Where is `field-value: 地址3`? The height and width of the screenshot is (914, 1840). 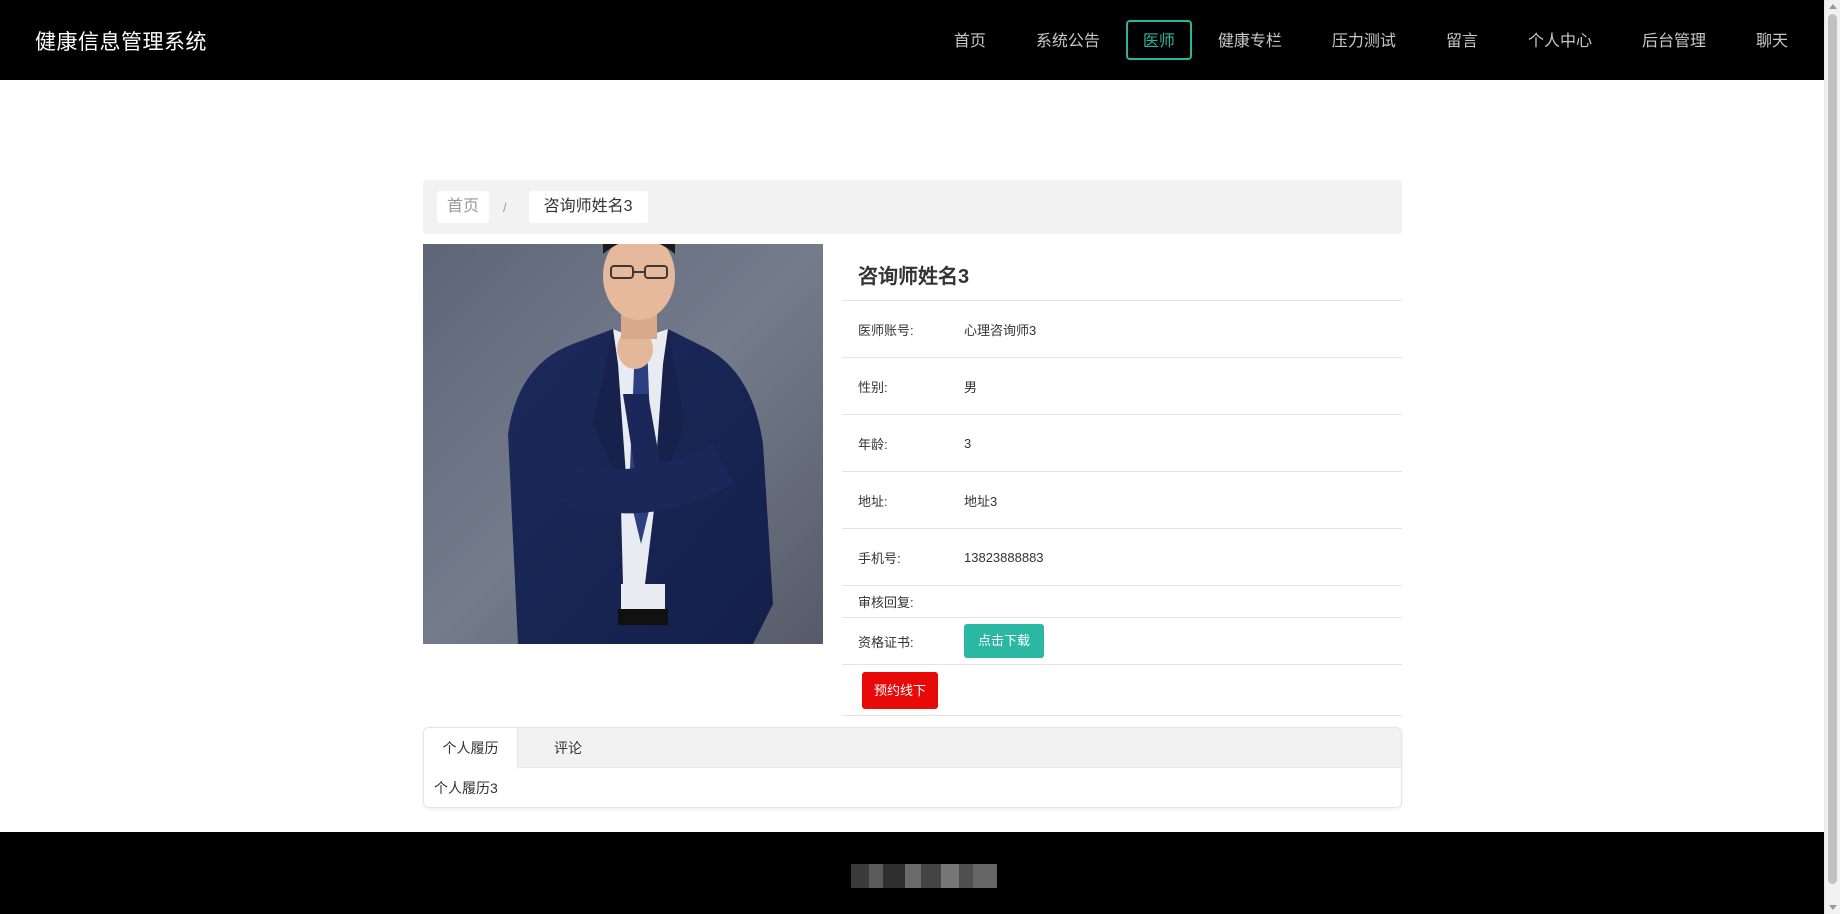 field-value: 地址3 is located at coordinates (981, 501).